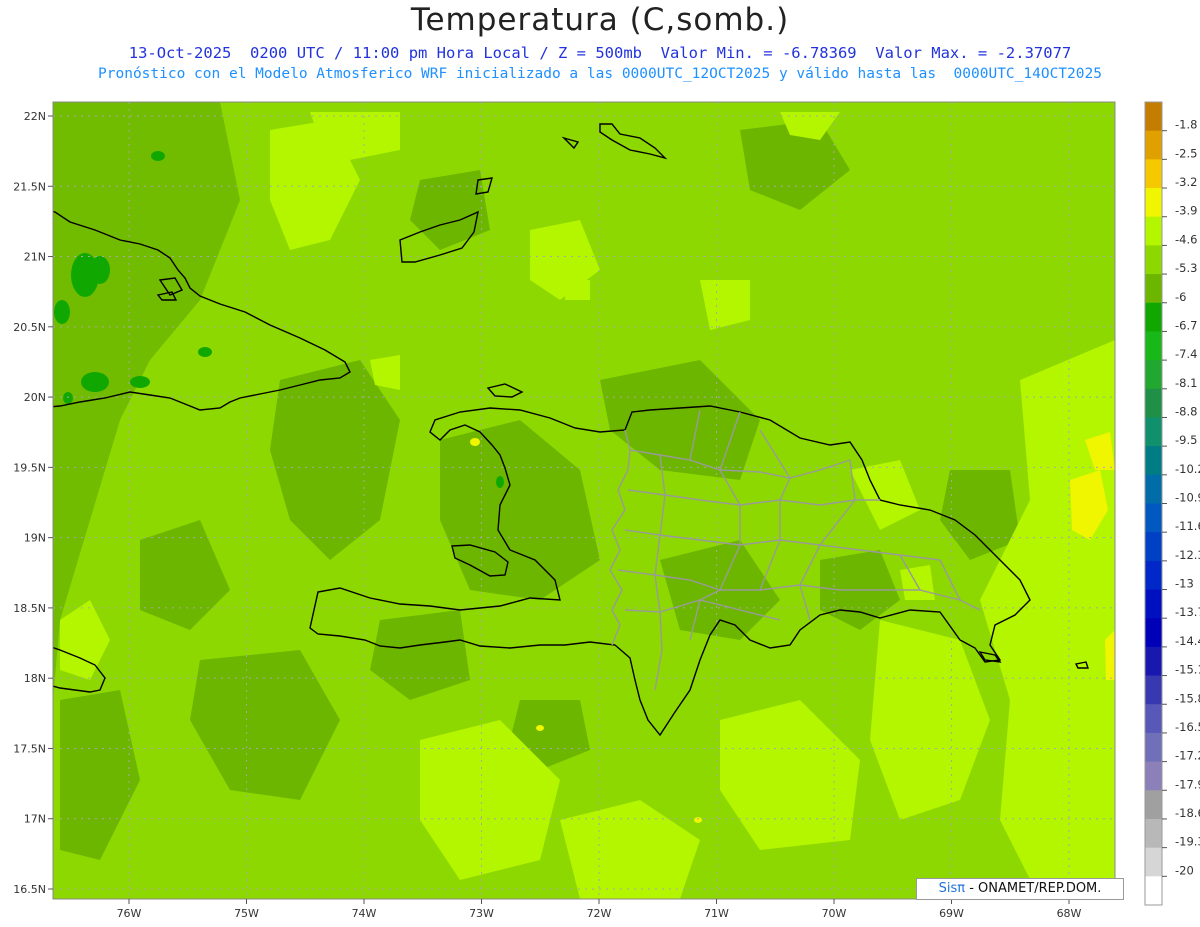  What do you see at coordinates (1069, 913) in the screenshot?
I see `lon-tick-label: 68W` at bounding box center [1069, 913].